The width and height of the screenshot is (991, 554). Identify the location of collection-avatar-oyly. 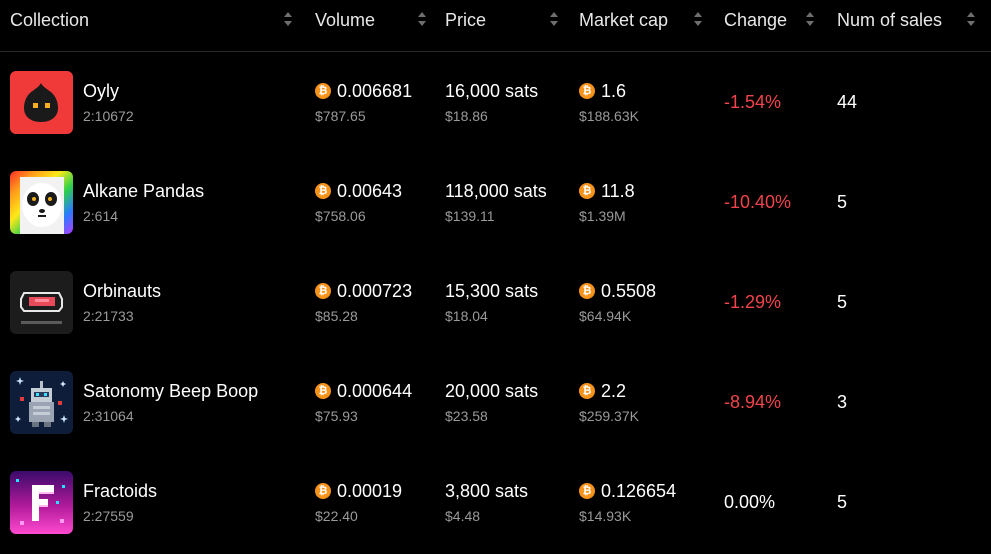
(41, 102).